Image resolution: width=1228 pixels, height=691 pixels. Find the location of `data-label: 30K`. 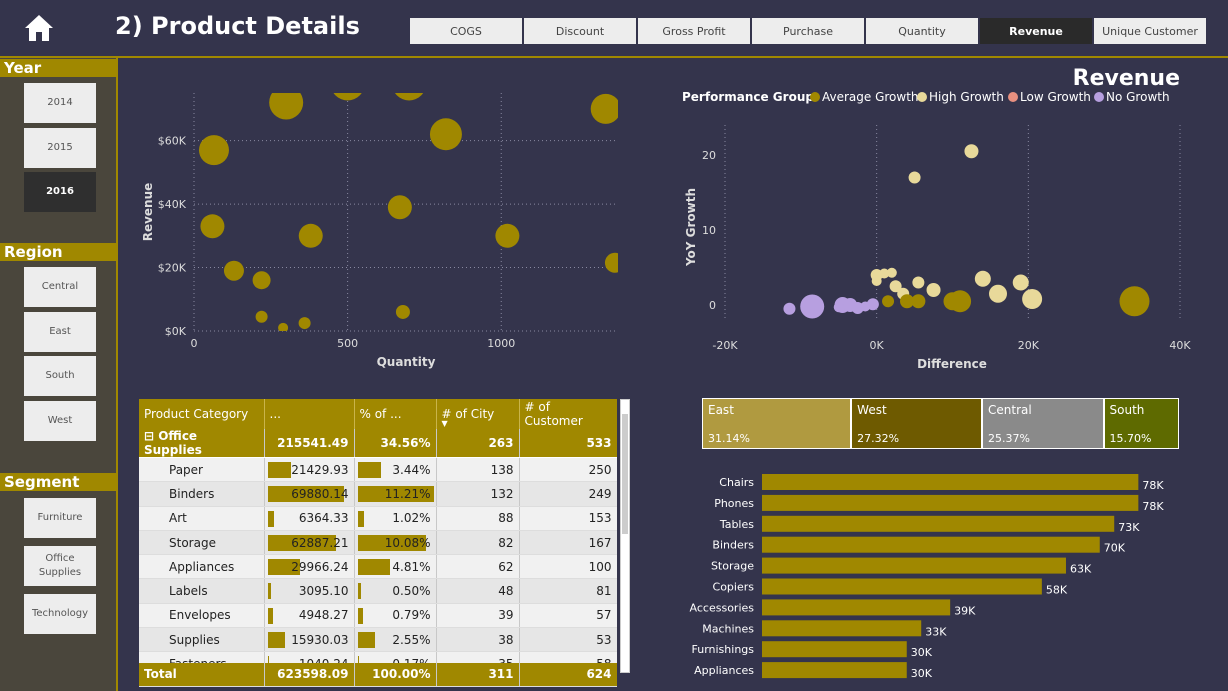

data-label: 30K is located at coordinates (922, 673).